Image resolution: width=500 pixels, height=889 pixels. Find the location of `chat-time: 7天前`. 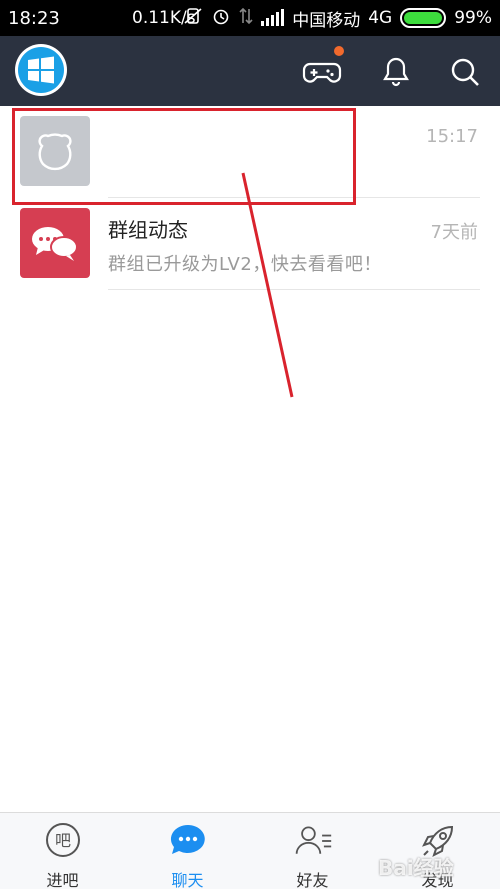

chat-time: 7天前 is located at coordinates (454, 232).